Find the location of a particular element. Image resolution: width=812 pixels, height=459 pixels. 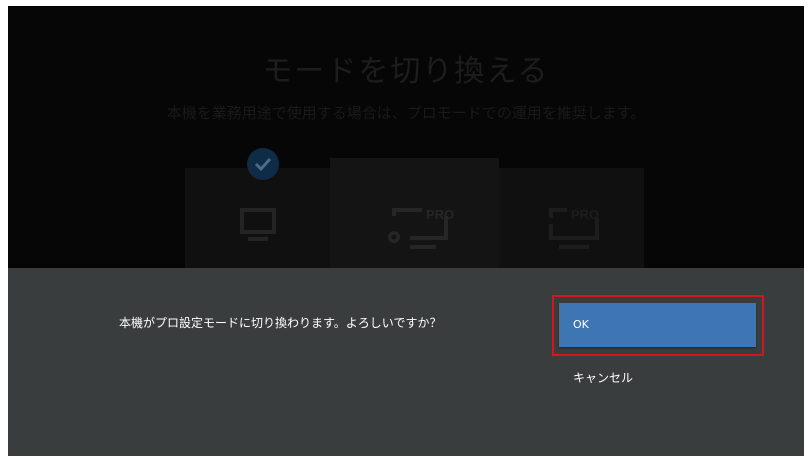

ok-button: OK is located at coordinates (657, 325).